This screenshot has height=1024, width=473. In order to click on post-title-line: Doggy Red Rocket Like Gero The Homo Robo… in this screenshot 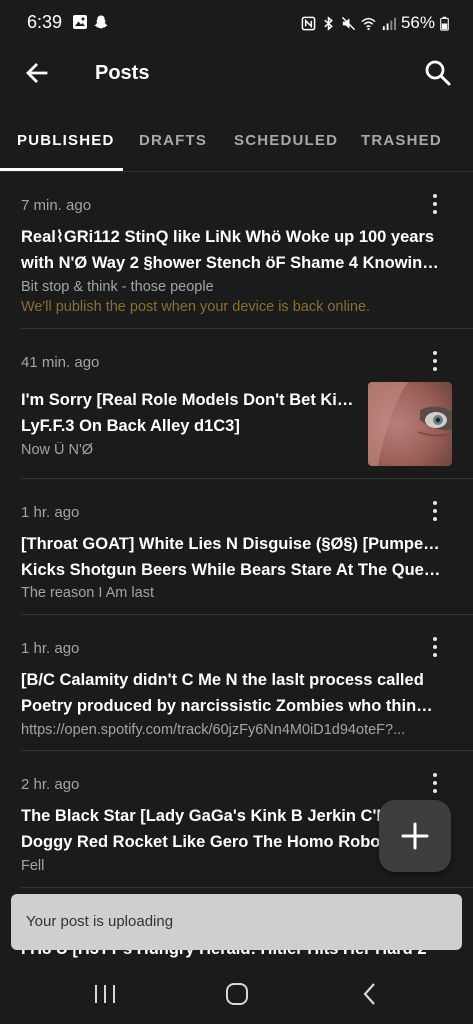, I will do `click(206, 842)`.